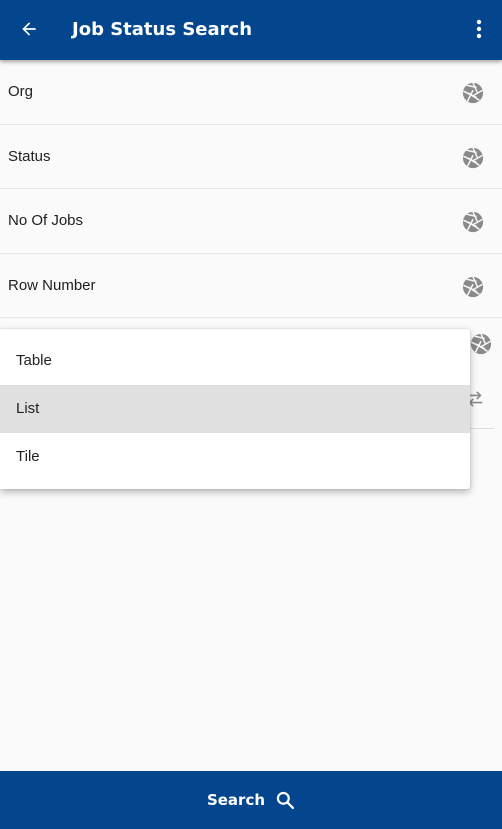 The width and height of the screenshot is (502, 829). I want to click on field-row-no-of-jobs: No Of Jobs, so click(251, 221).